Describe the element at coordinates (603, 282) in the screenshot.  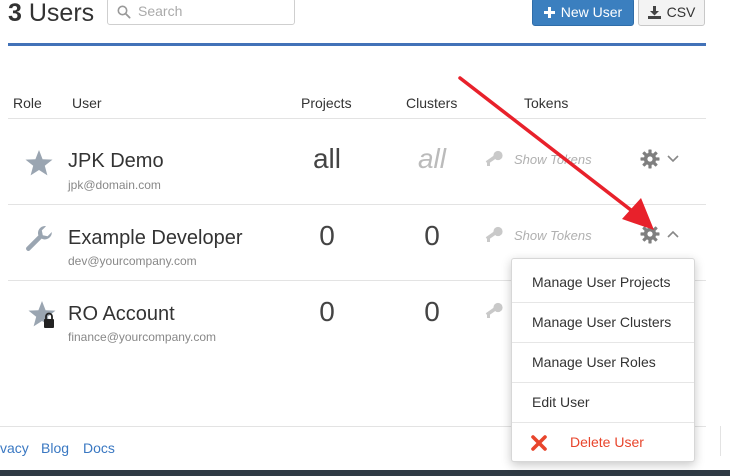
I see `menu-item-manage-projects: Manage User Projects` at that location.